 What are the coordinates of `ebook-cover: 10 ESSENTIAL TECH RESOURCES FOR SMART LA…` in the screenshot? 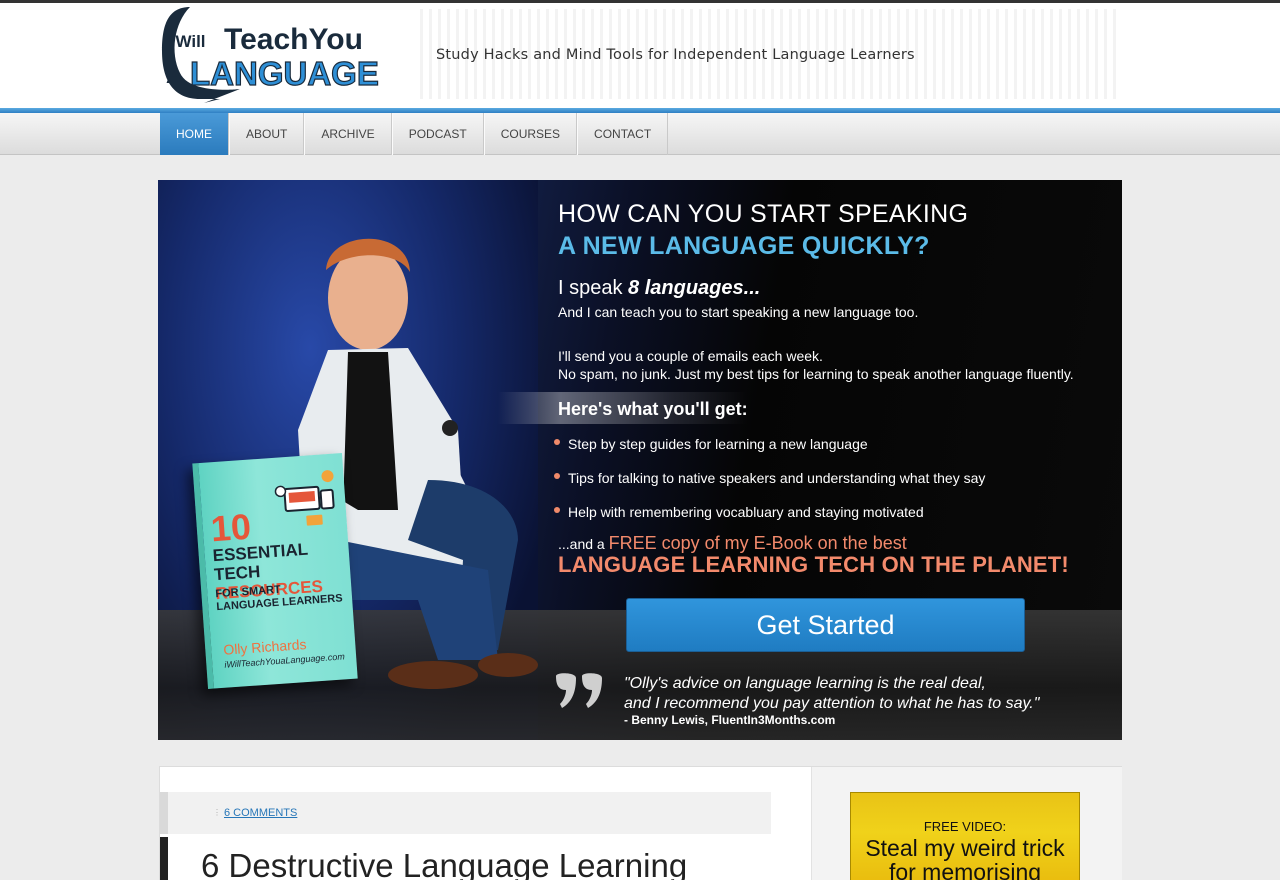 It's located at (275, 571).